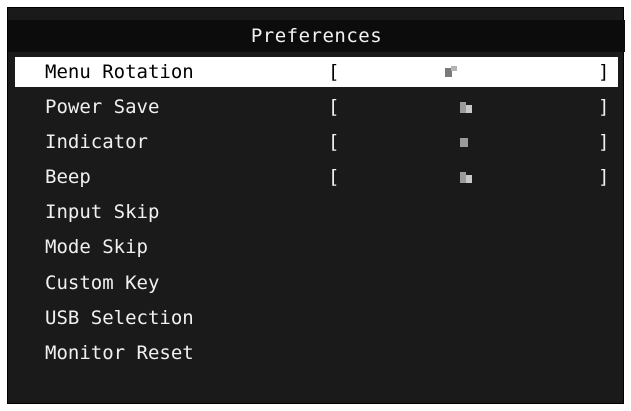  What do you see at coordinates (316, 107) in the screenshot?
I see `menu-item-power-save: Power Save [ ]` at bounding box center [316, 107].